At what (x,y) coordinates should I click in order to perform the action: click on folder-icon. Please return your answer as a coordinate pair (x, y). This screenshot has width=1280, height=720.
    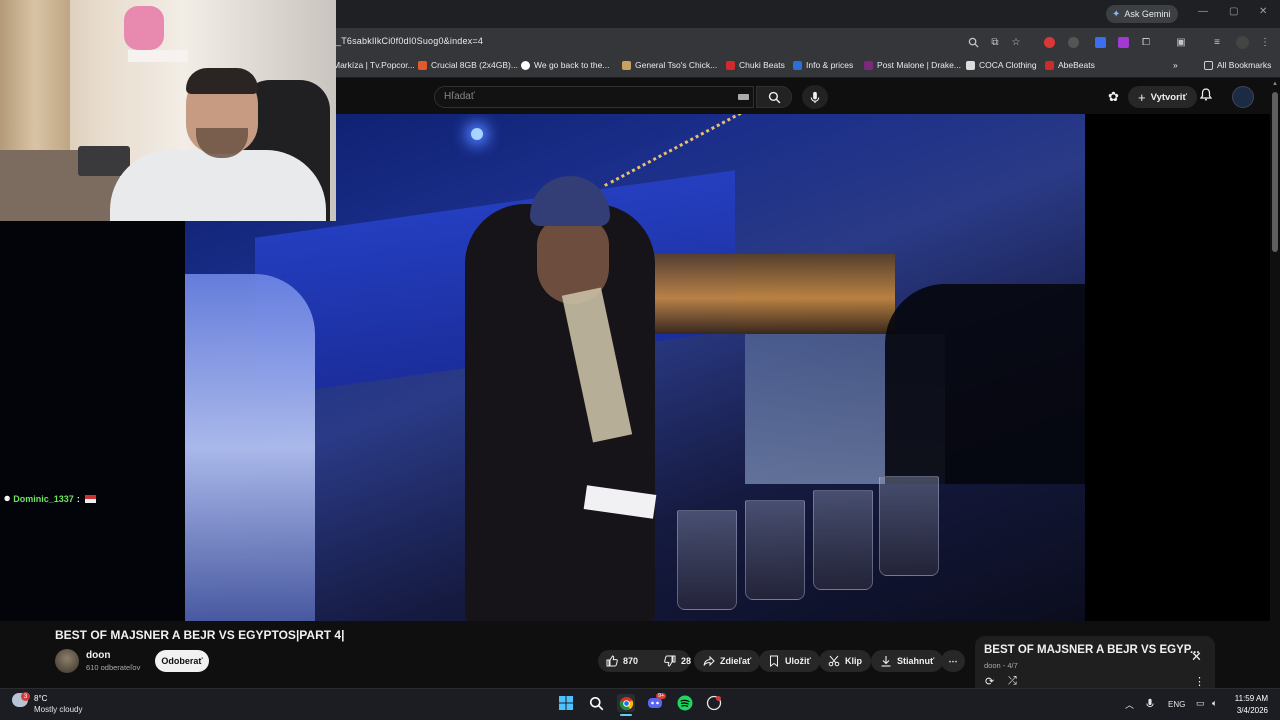
    Looking at the image, I should click on (1208, 65).